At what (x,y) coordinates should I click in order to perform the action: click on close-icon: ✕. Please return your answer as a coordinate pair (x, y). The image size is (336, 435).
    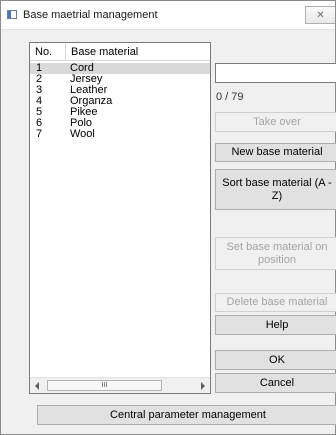
    Looking at the image, I should click on (320, 15).